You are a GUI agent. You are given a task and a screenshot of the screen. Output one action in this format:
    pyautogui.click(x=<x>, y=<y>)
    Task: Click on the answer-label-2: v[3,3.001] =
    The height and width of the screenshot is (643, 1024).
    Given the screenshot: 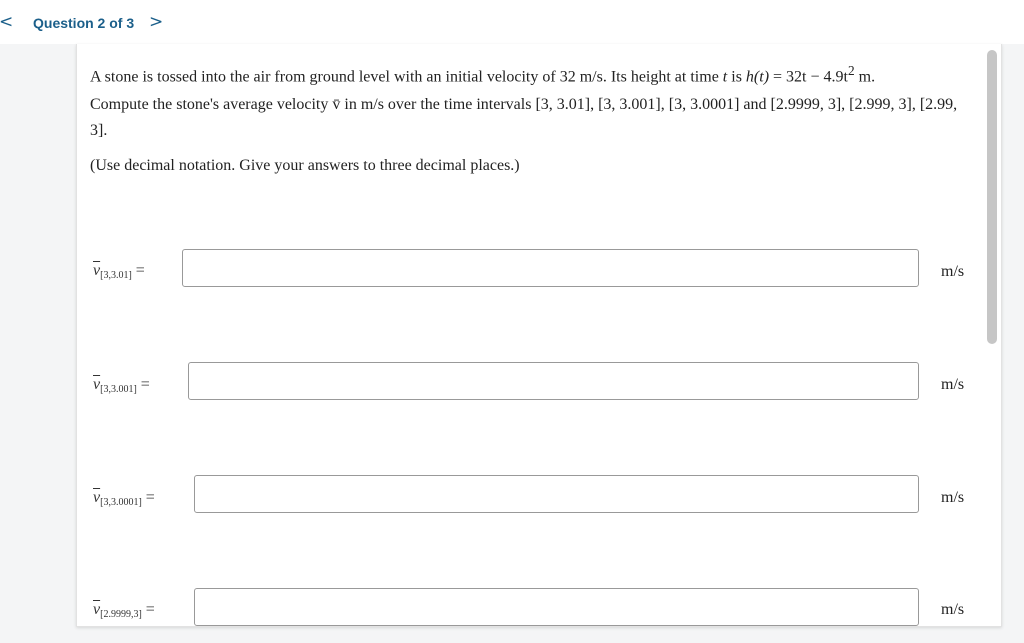 What is the action you would take?
    pyautogui.click(x=121, y=385)
    